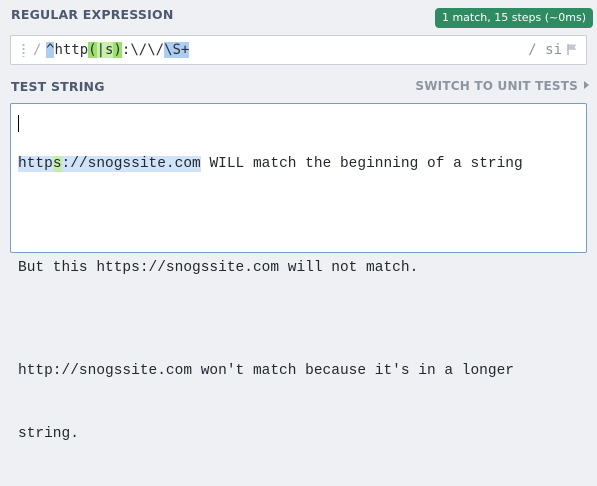 The image size is (597, 486). I want to click on regex-token-group: ), so click(117, 50).